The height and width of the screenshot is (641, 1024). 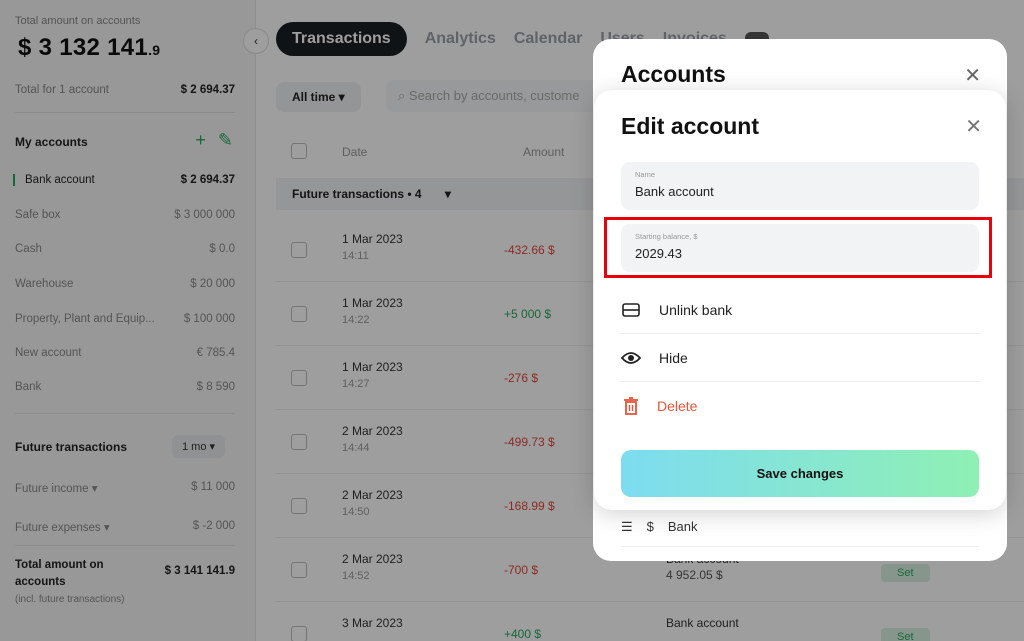 What do you see at coordinates (800, 310) in the screenshot?
I see `unlink-bank-button: Unlink bank` at bounding box center [800, 310].